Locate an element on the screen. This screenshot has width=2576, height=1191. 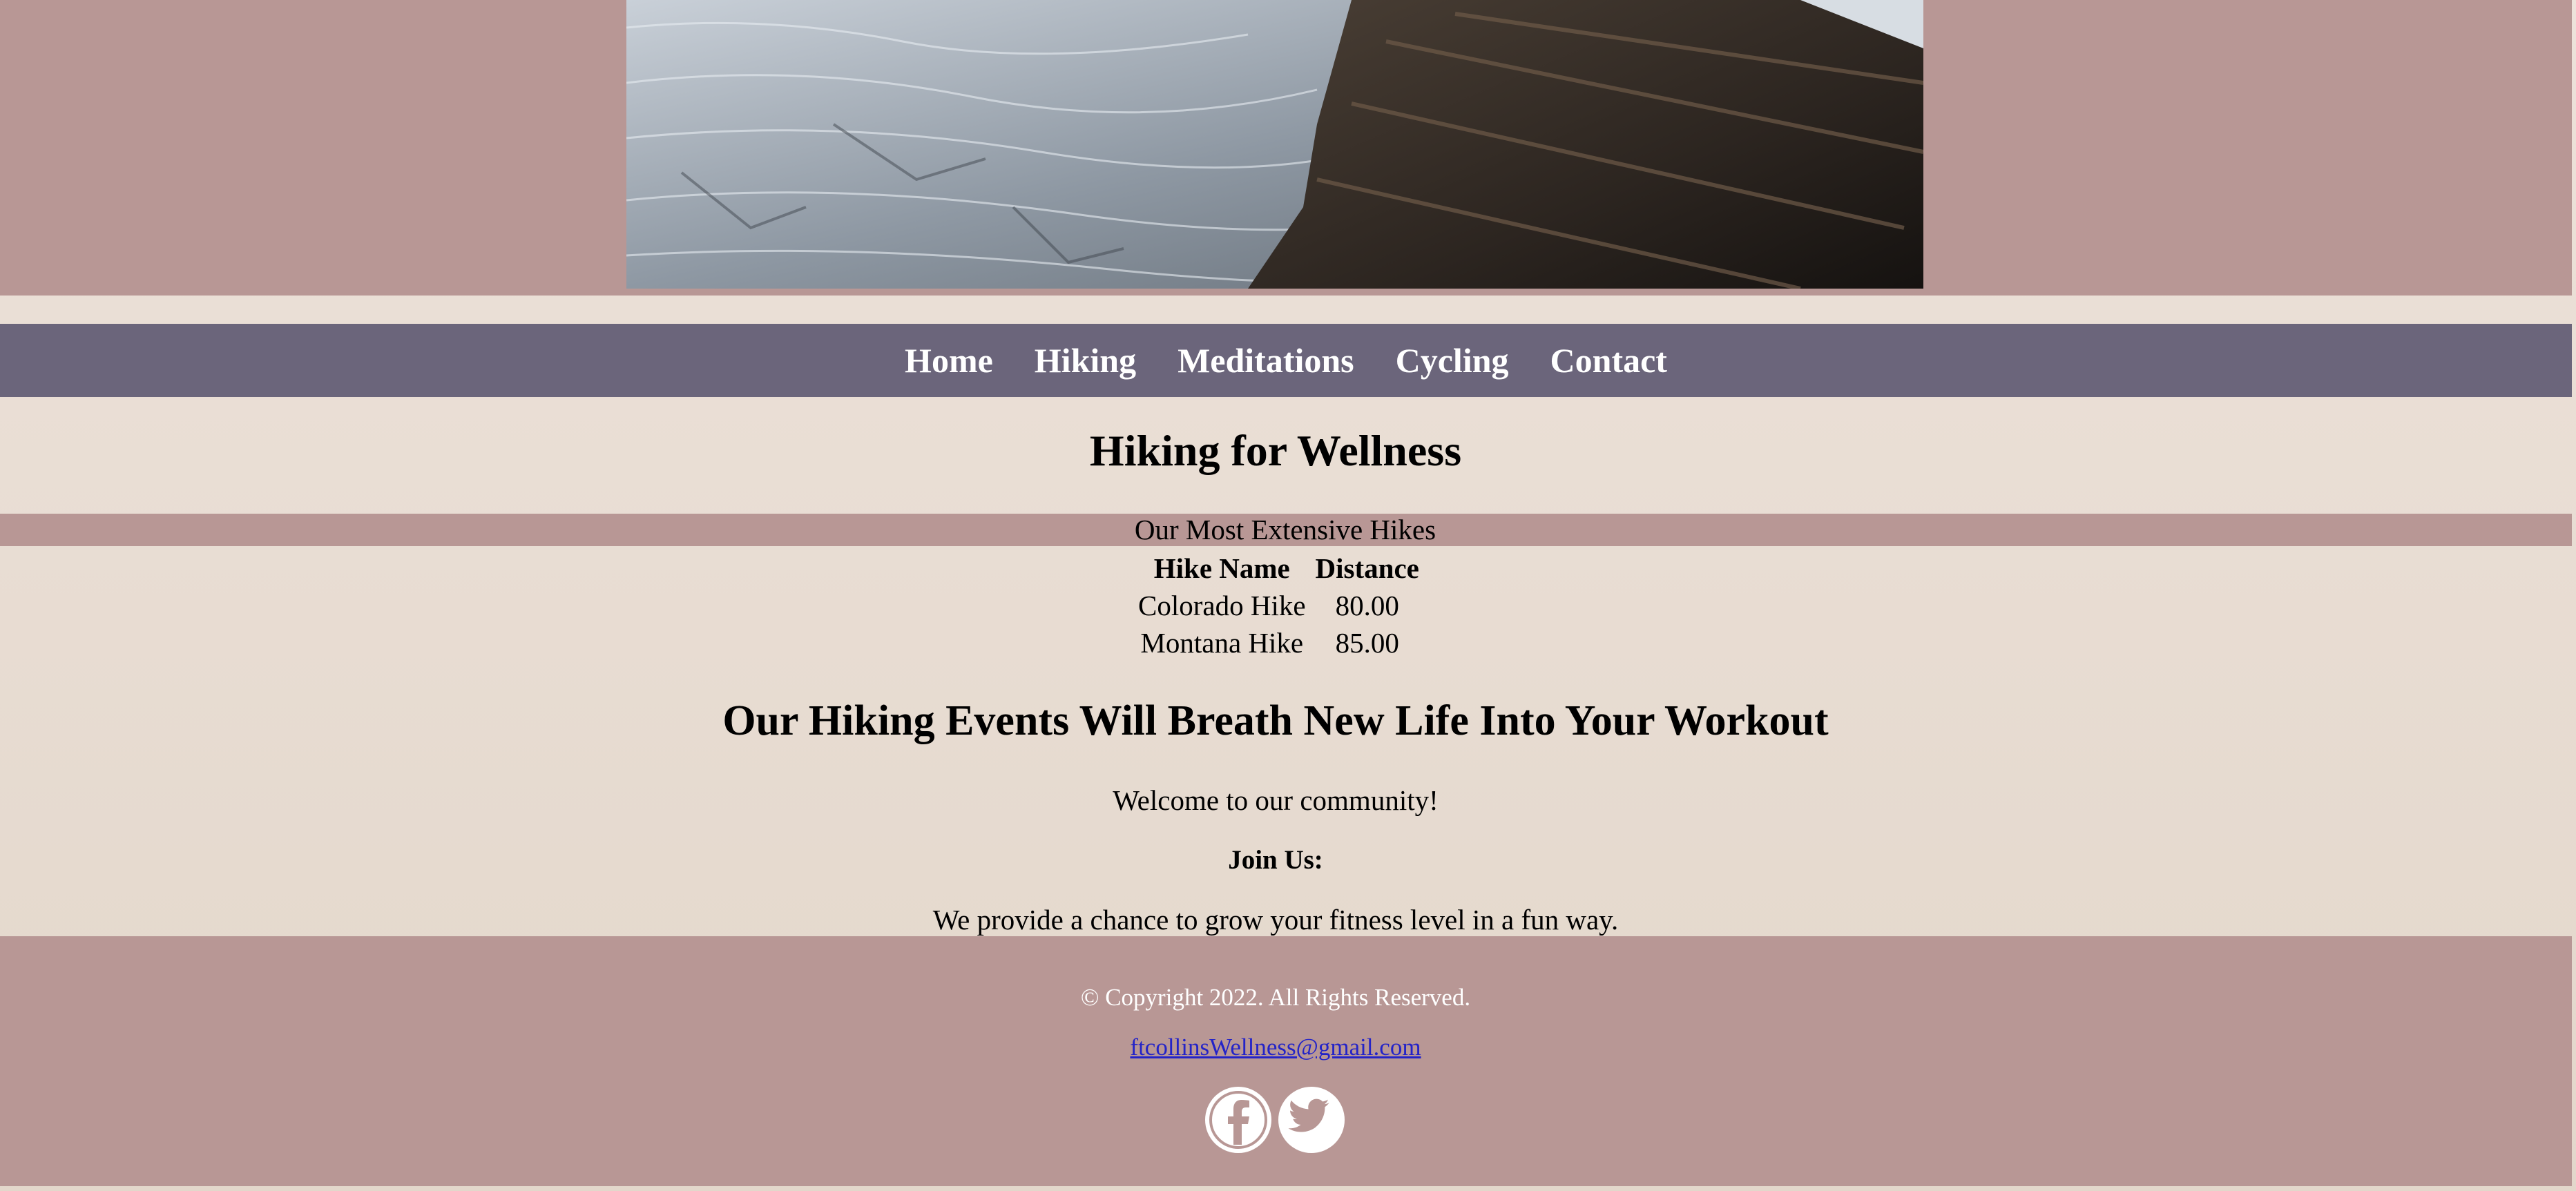
copyright-text: © Copyright 2022. All Rights Reserved. is located at coordinates (1275, 997).